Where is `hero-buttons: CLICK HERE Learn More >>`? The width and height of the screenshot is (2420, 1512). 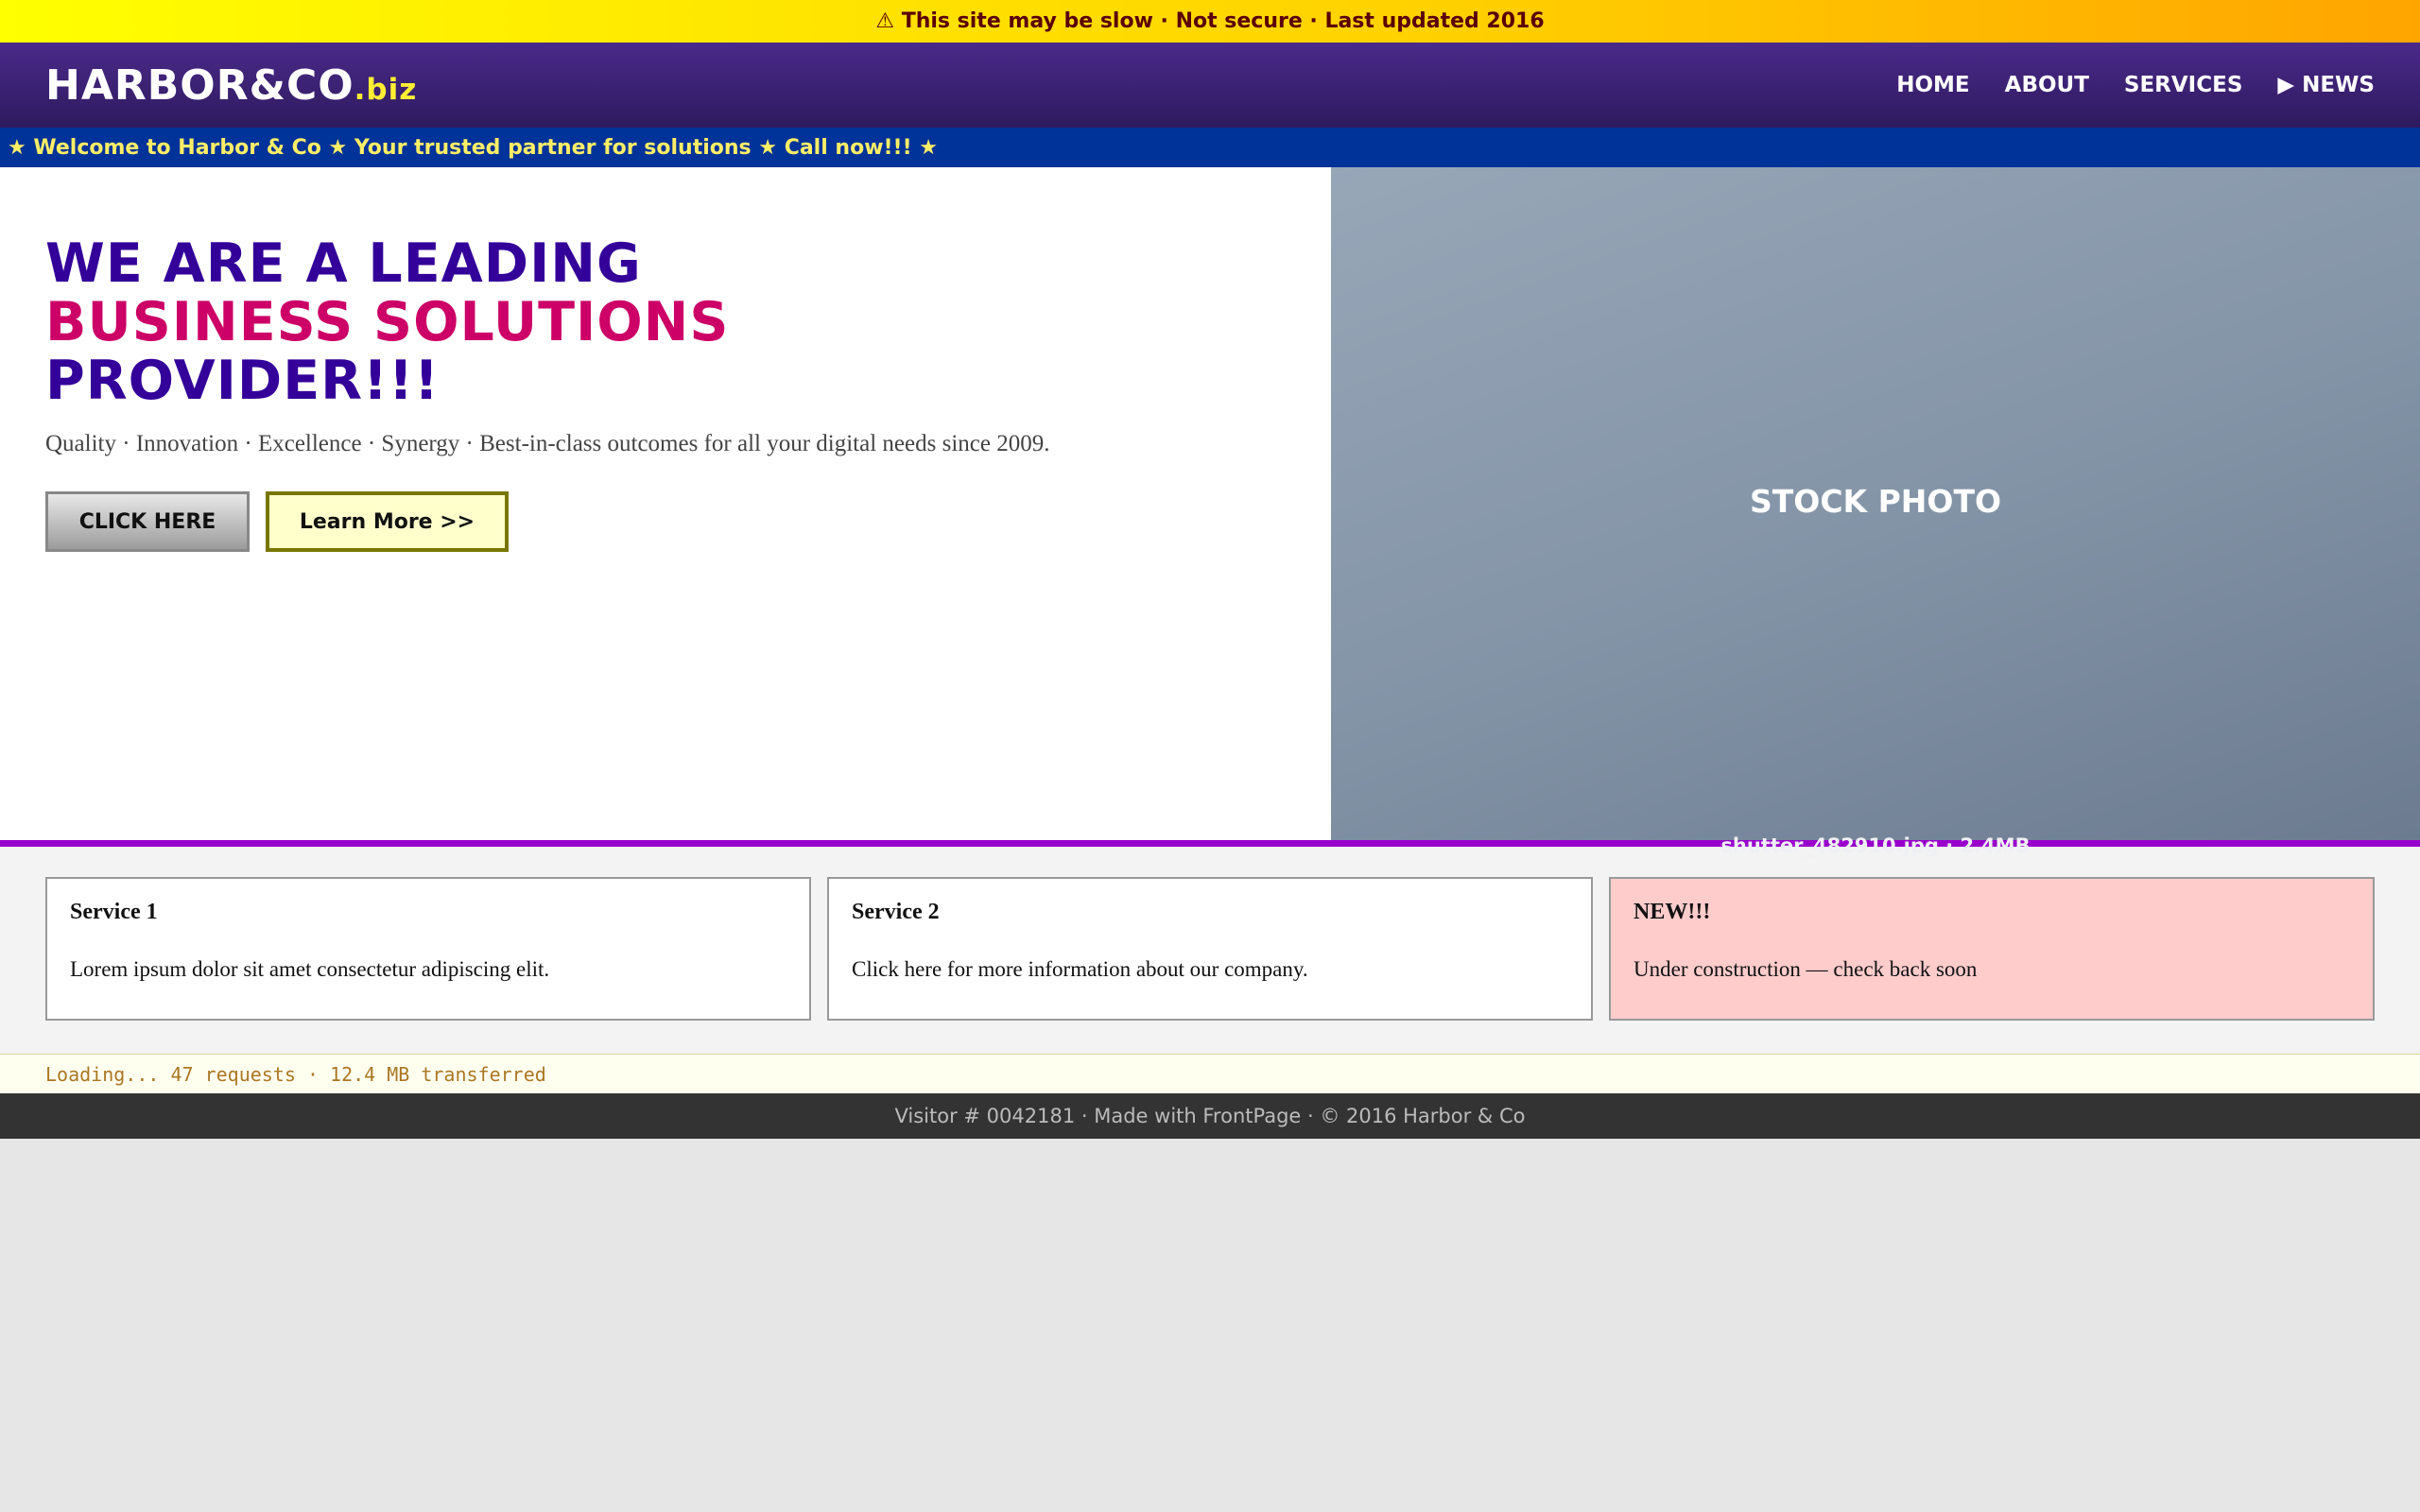 hero-buttons: CLICK HERE Learn More >> is located at coordinates (665, 521).